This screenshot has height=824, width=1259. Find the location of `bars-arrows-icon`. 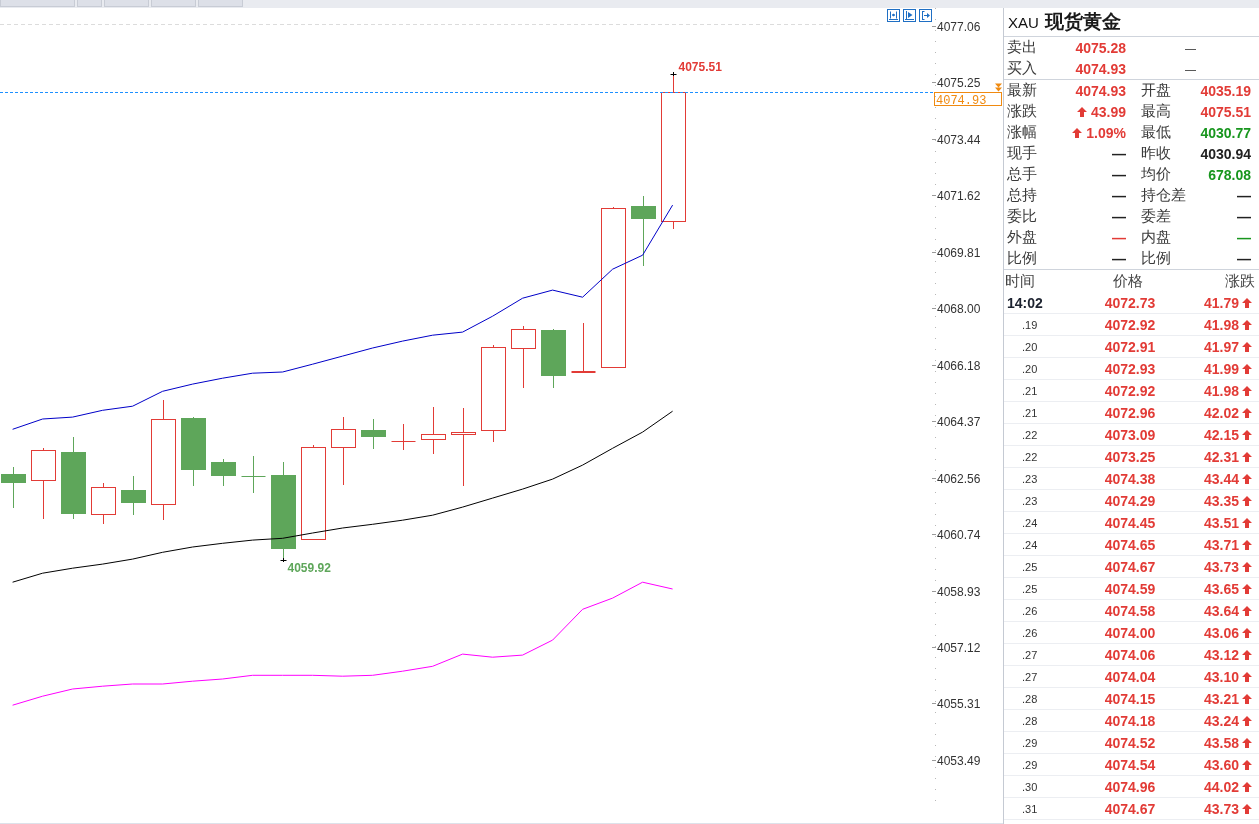

bars-arrows-icon is located at coordinates (893, 15).